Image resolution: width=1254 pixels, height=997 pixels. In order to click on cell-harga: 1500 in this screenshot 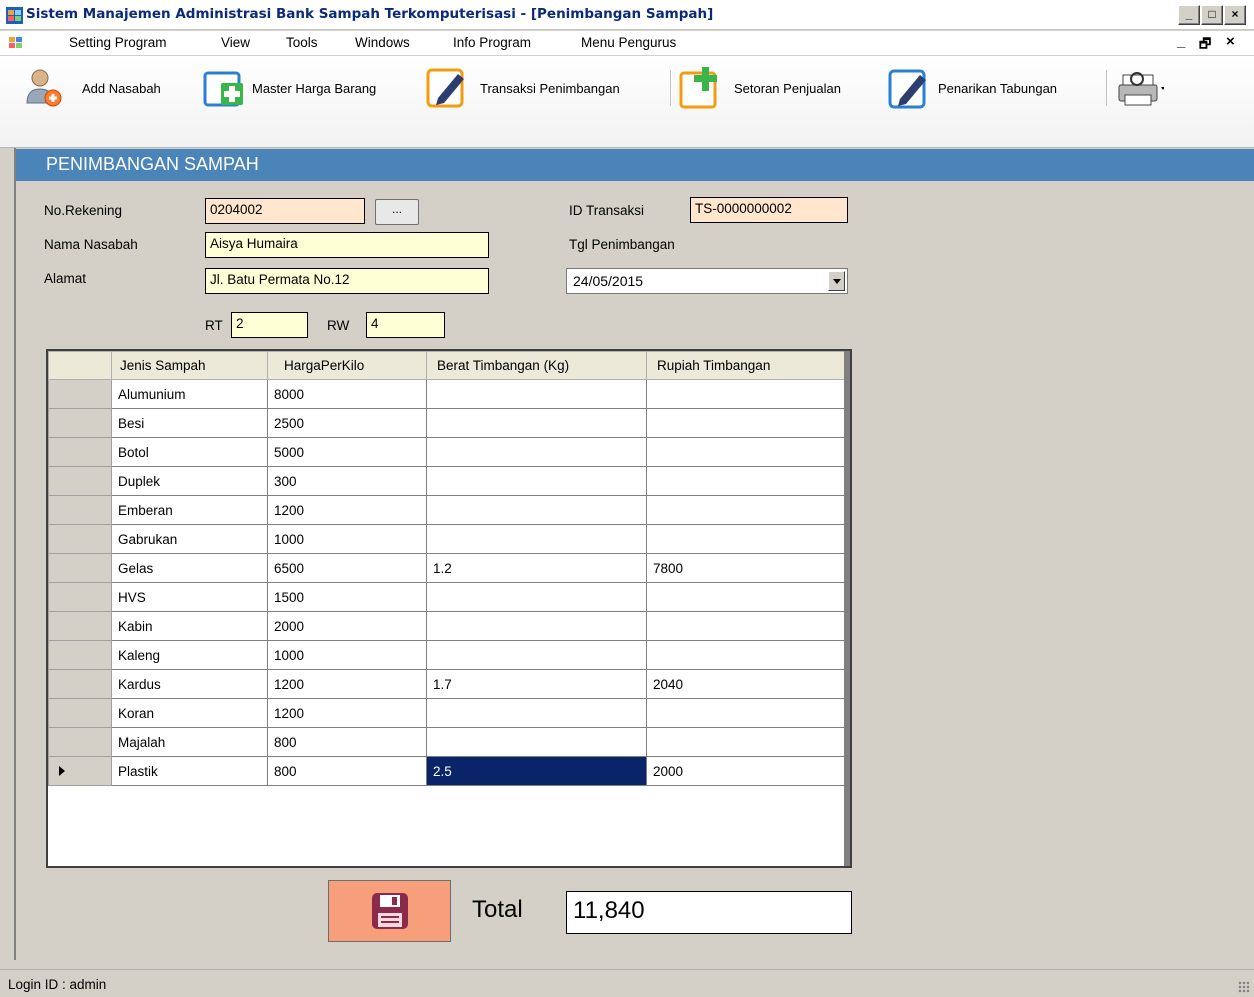, I will do `click(347, 597)`.